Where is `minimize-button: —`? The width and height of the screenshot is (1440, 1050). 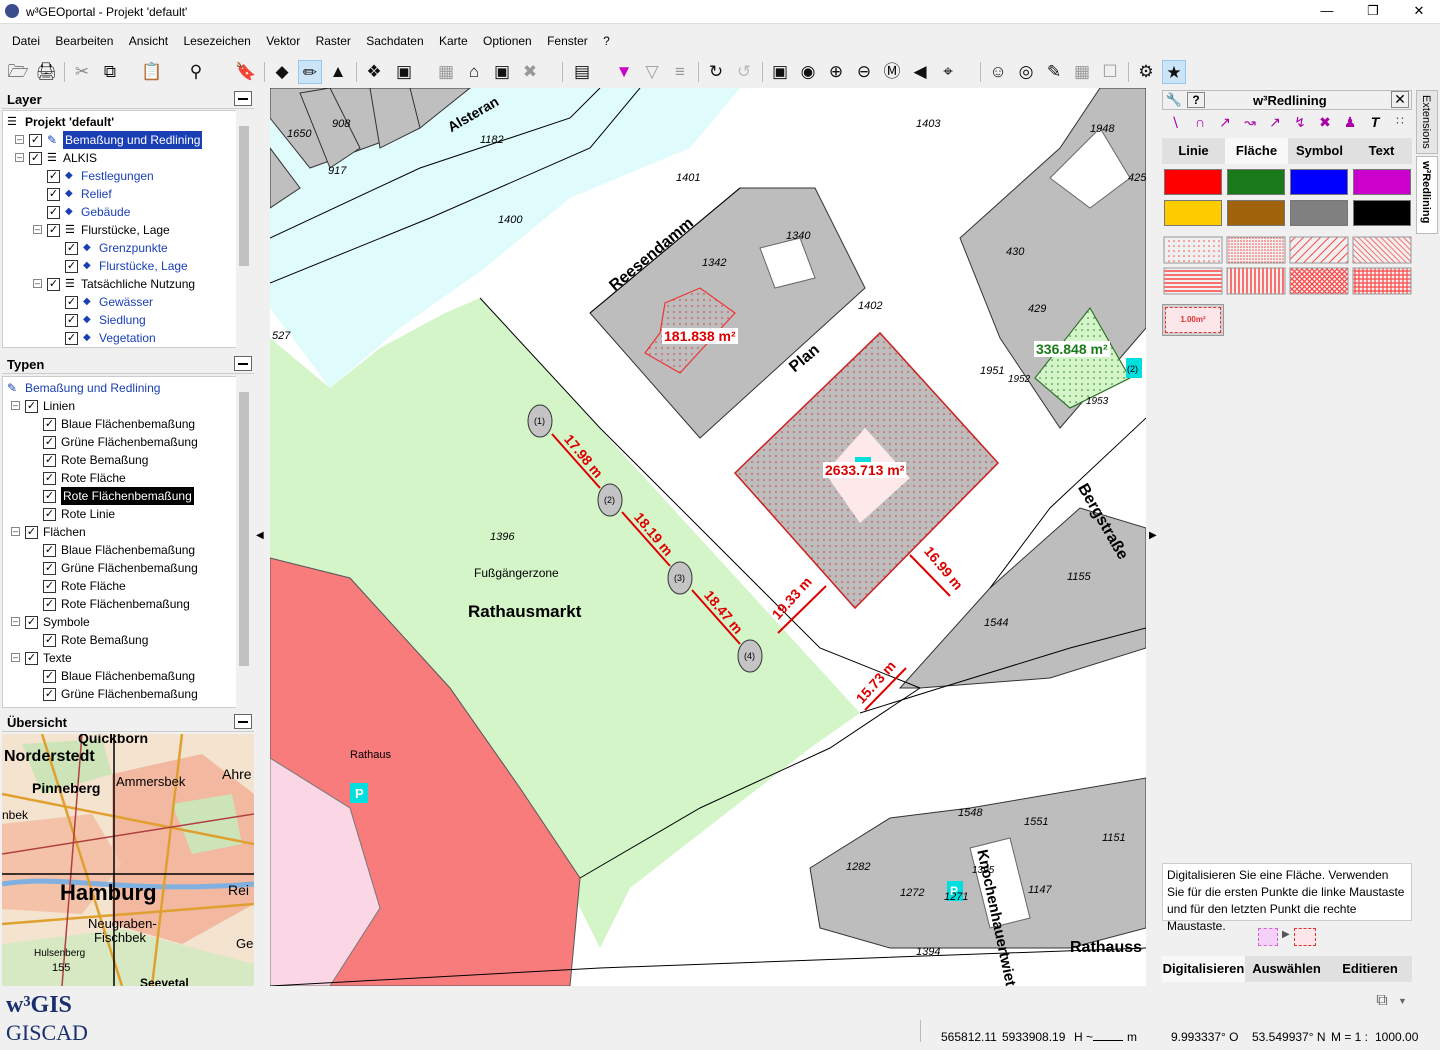
minimize-button: — is located at coordinates (1327, 12).